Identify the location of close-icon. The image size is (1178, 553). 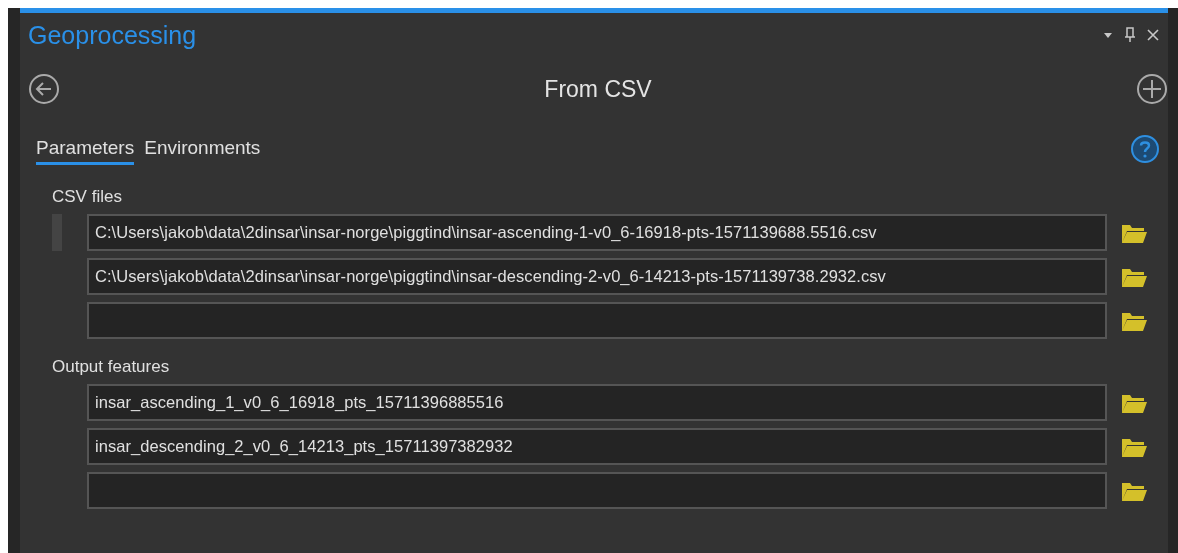
(1153, 35).